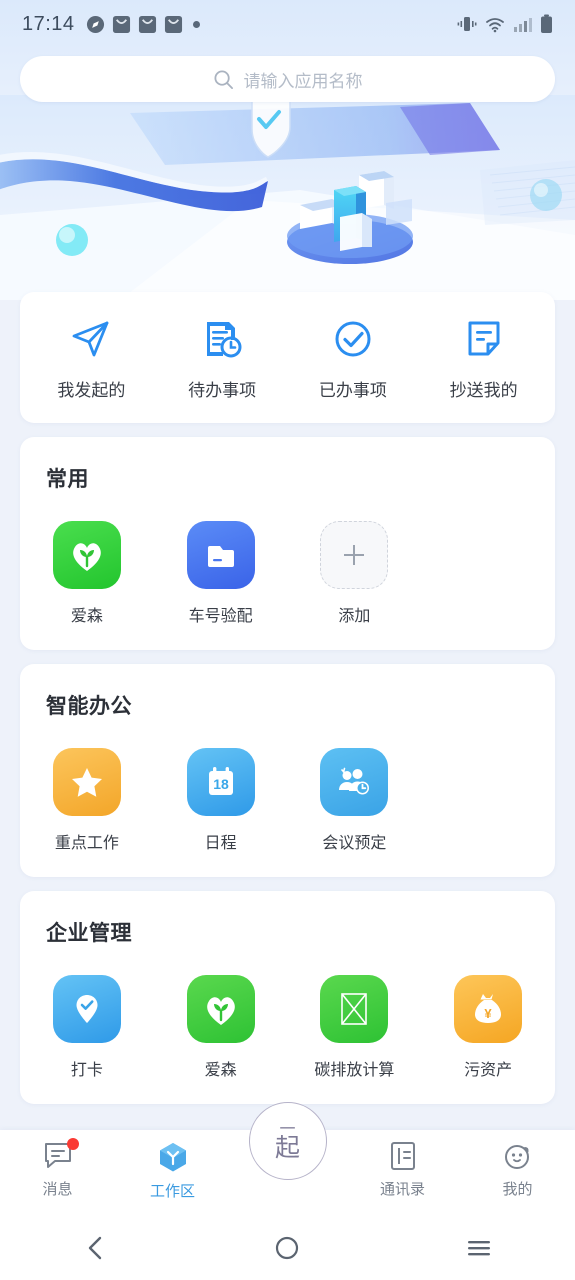 This screenshot has width=575, height=1280. I want to click on android-navigation-bar, so click(287, 1247).